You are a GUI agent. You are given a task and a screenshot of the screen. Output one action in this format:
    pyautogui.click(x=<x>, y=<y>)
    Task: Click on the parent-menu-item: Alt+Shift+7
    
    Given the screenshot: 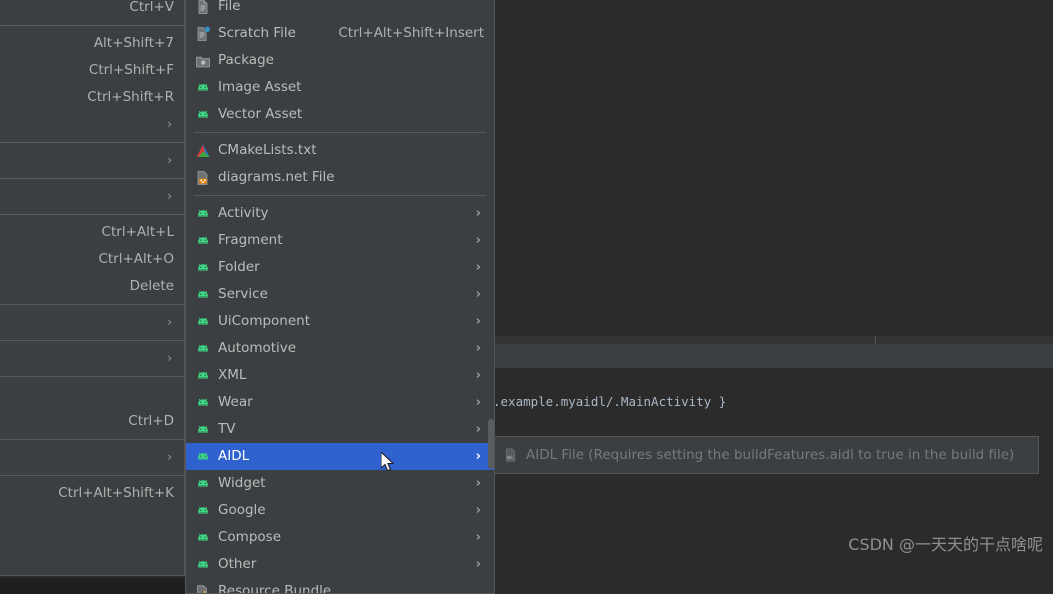 What is the action you would take?
    pyautogui.click(x=92, y=43)
    